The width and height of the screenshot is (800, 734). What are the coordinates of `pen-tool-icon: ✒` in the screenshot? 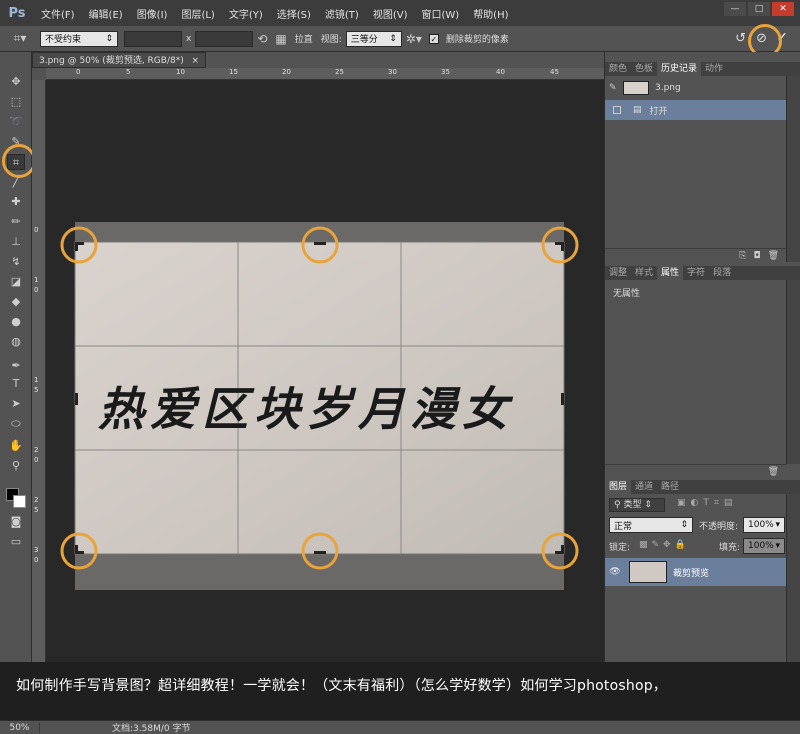 It's located at (16, 366).